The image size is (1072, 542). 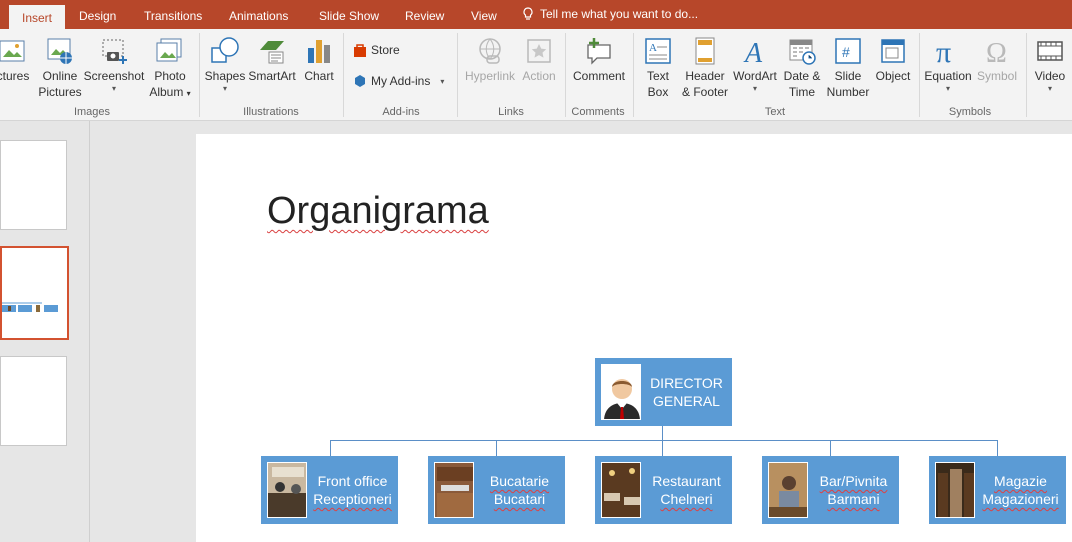 I want to click on object-icon, so click(x=893, y=51).